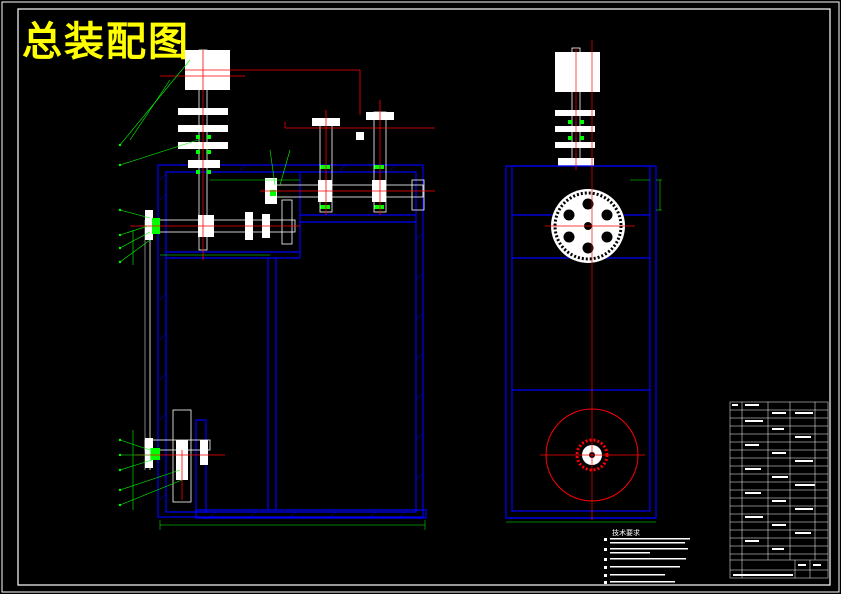 This screenshot has height=594, width=841. Describe the element at coordinates (220, 222) in the screenshot. I see `horizontal-drive-shaft` at that location.